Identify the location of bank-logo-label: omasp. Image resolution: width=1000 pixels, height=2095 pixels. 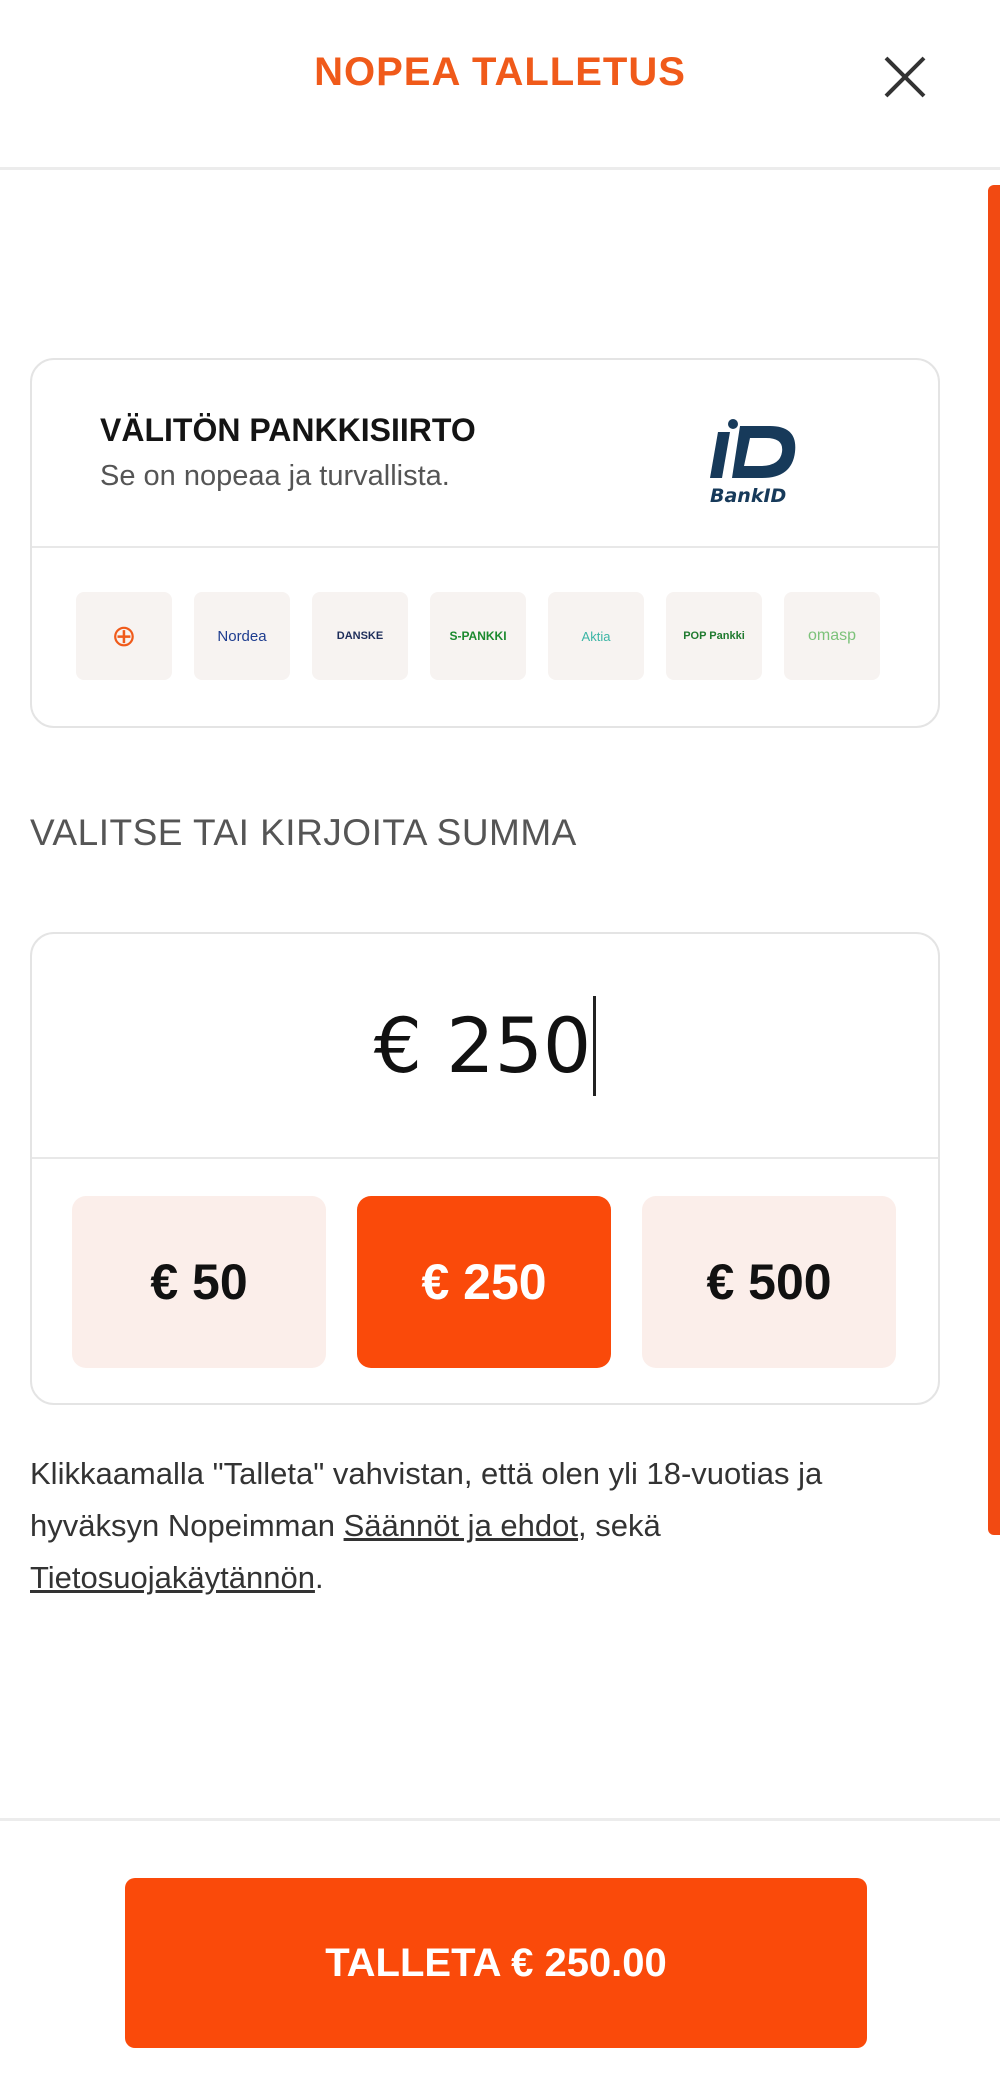
(832, 635).